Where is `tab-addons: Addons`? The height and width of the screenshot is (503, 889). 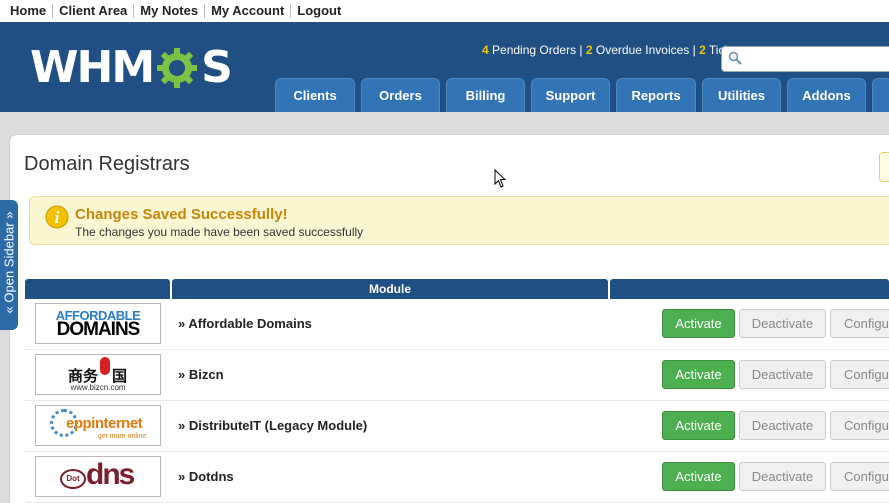 tab-addons: Addons is located at coordinates (826, 95).